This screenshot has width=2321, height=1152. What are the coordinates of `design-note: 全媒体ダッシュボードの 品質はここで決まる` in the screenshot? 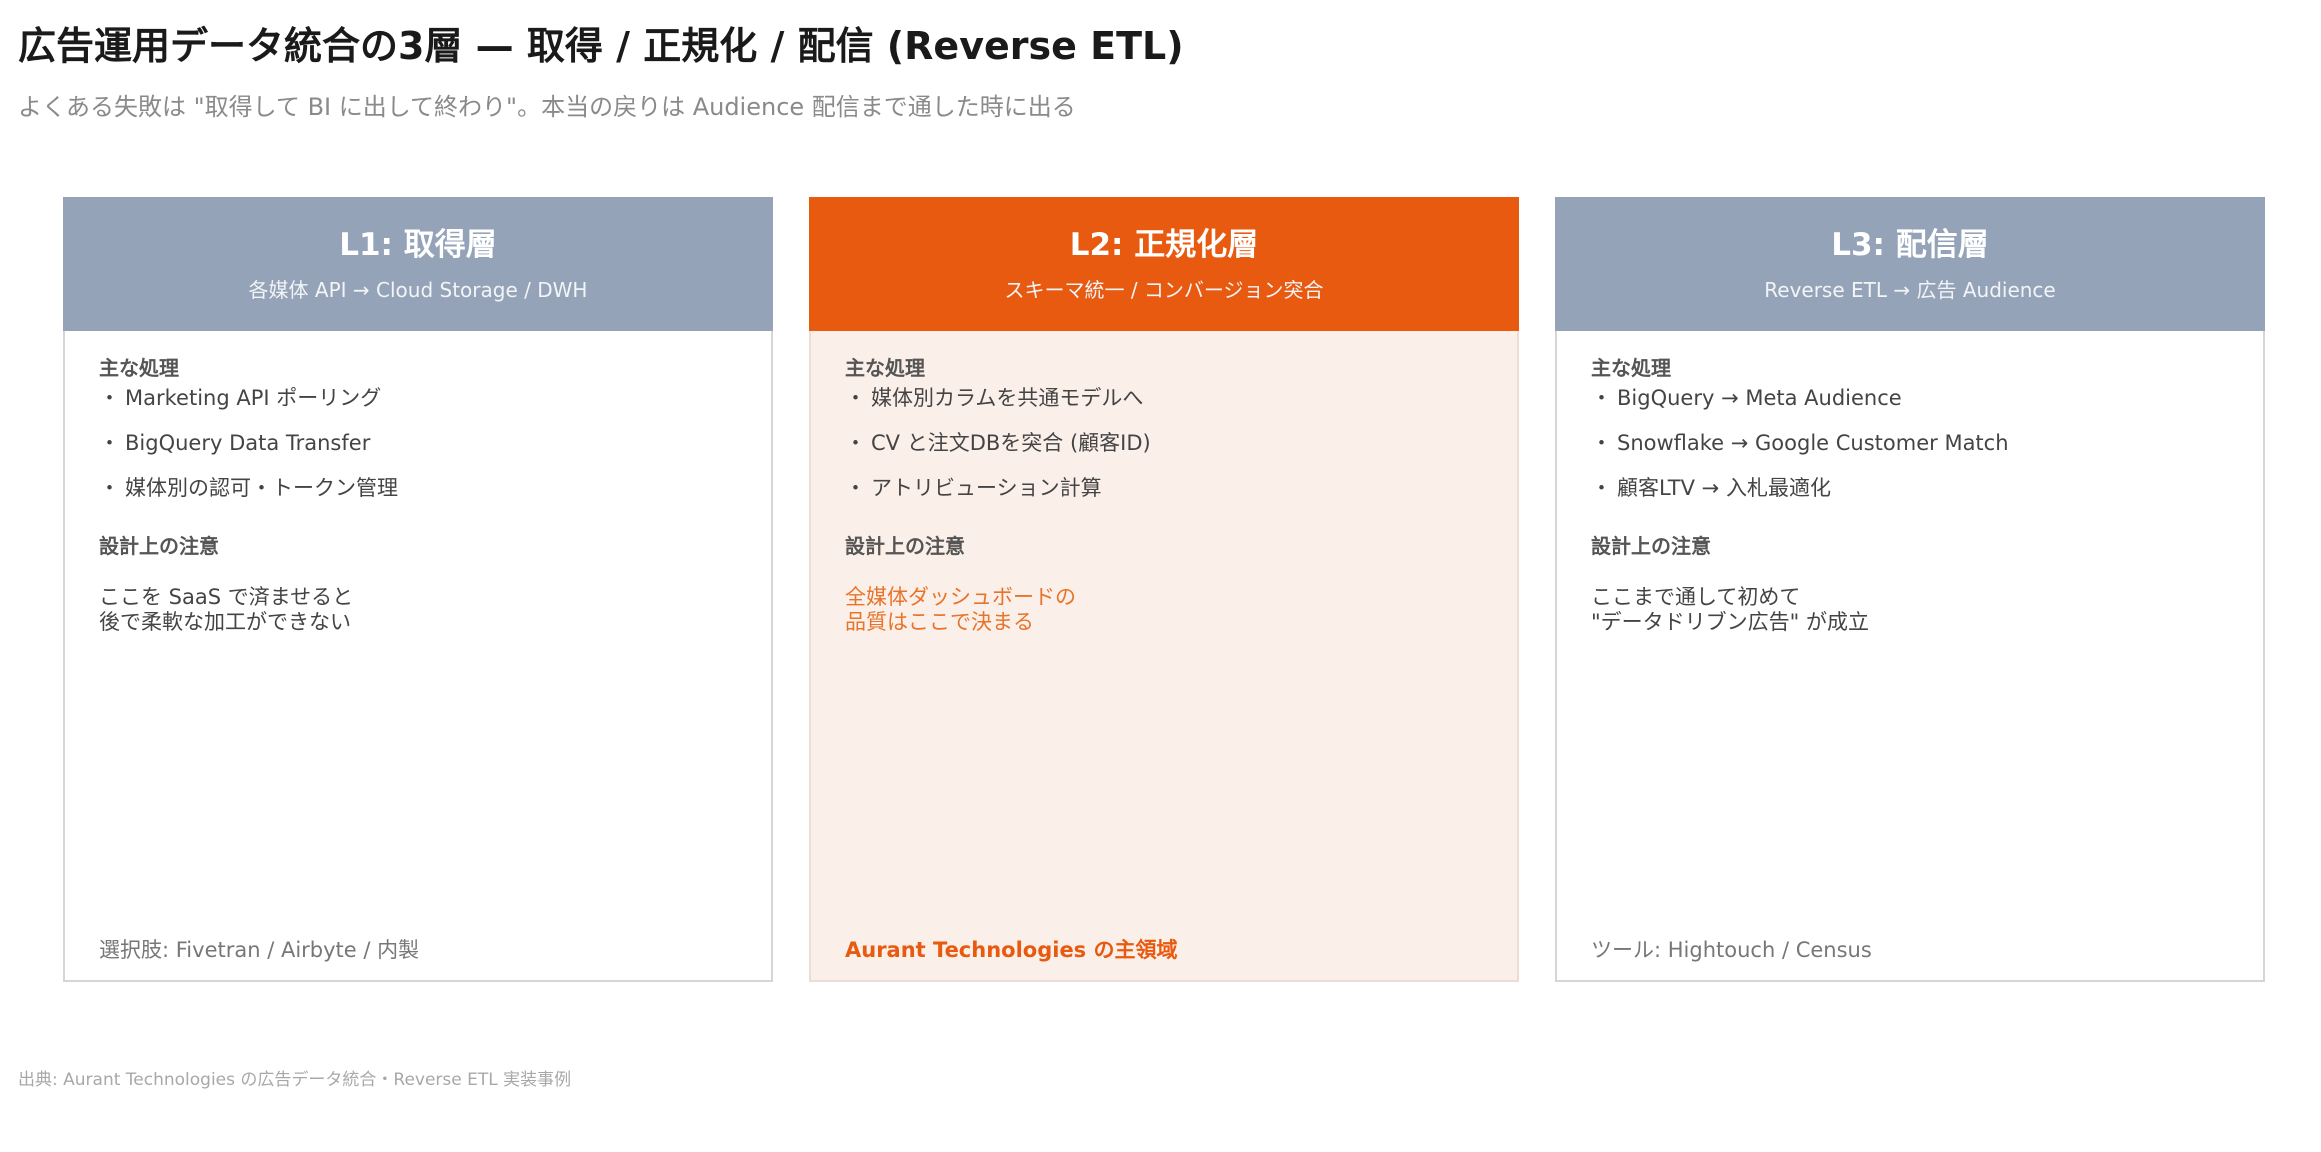 It's located at (960, 610).